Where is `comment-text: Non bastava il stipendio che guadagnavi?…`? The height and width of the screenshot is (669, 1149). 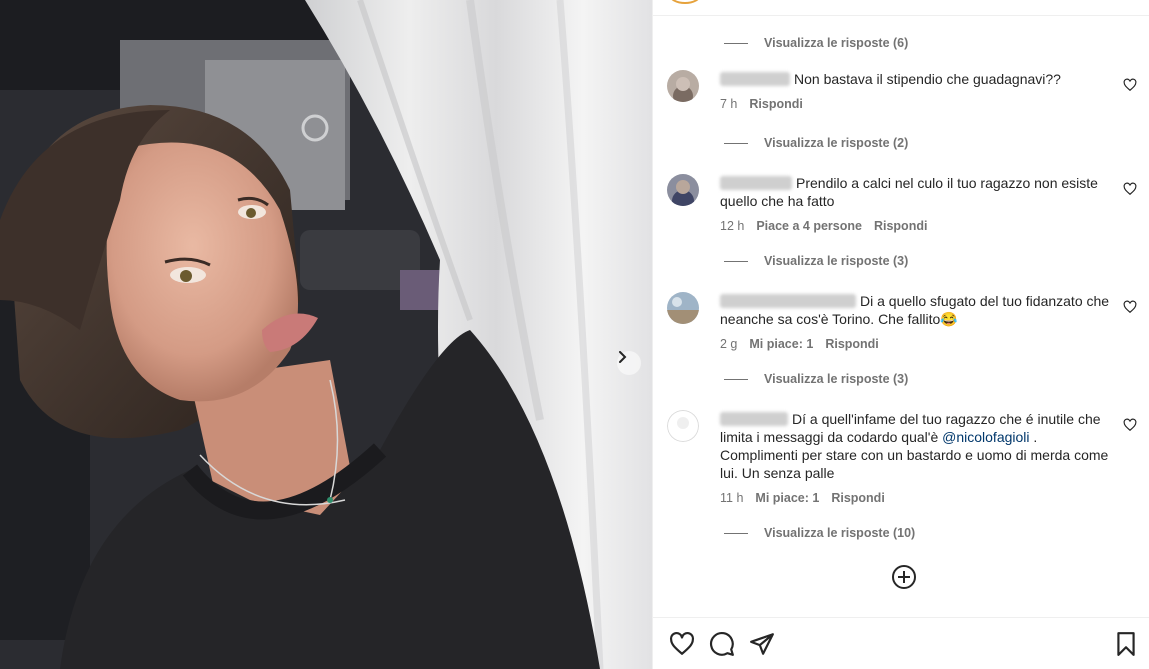
comment-text: Non bastava il stipendio che guadagnavi?… is located at coordinates (927, 79).